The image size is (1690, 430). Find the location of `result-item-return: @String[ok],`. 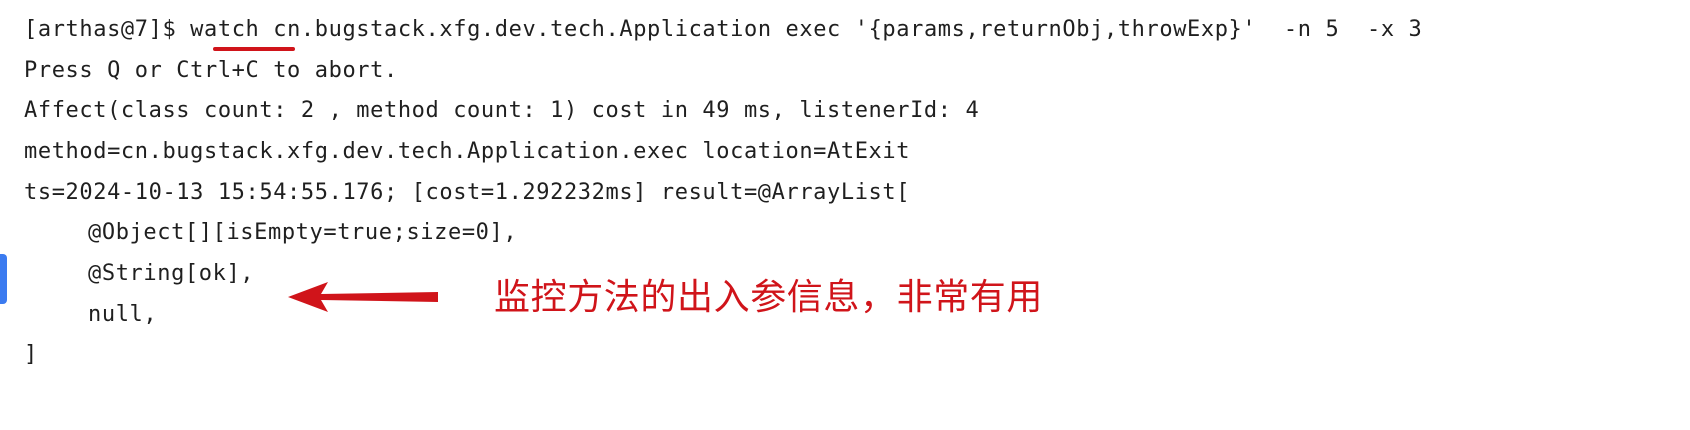

result-item-return: @String[ok], is located at coordinates (171, 273).